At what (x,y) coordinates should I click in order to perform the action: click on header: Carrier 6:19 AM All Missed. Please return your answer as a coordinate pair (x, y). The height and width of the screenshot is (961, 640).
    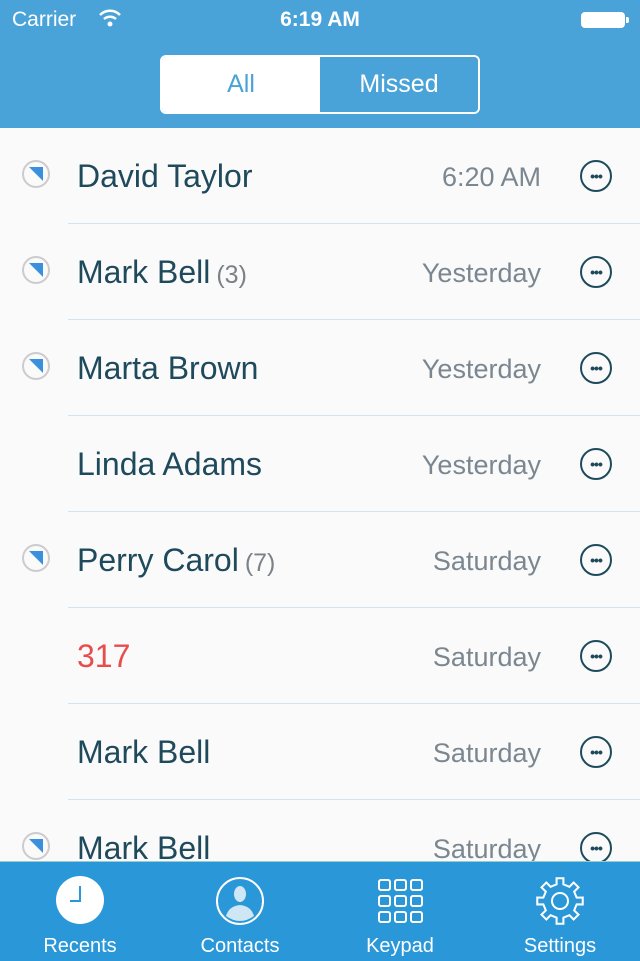
    Looking at the image, I should click on (320, 64).